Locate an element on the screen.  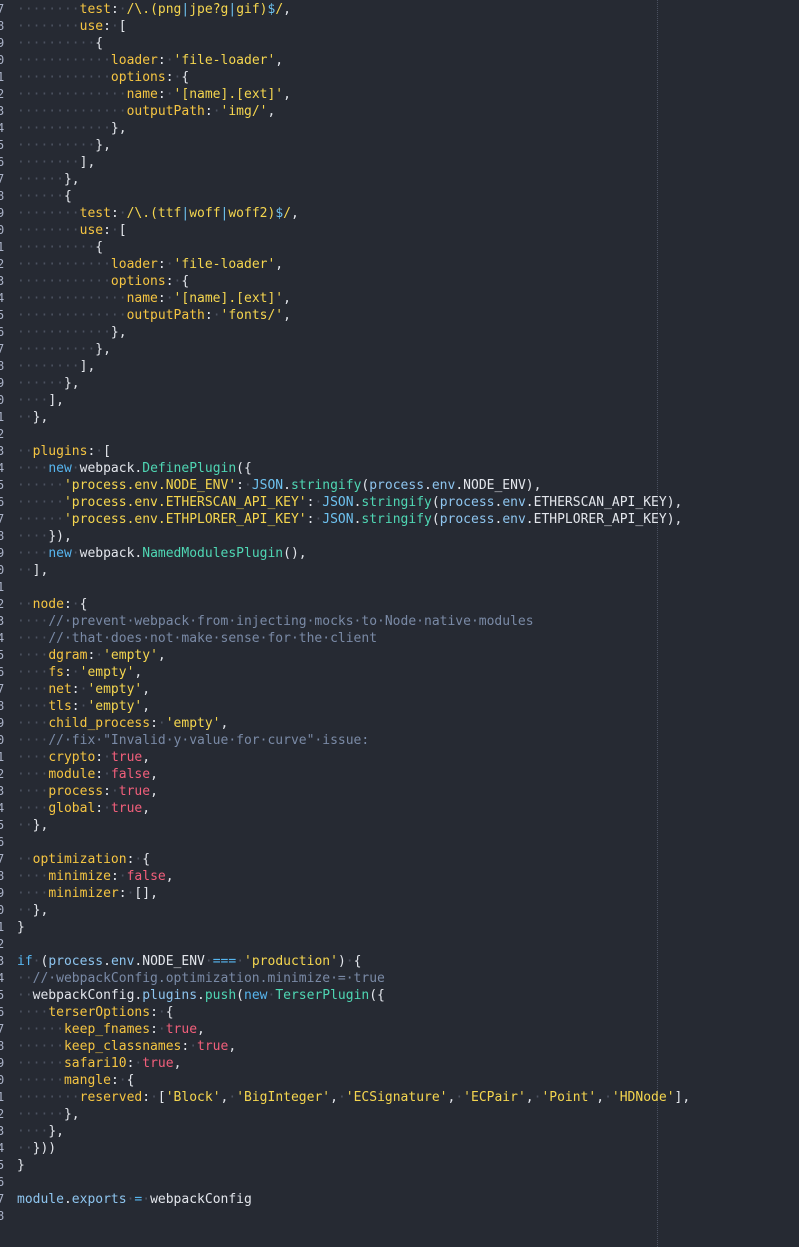
code-token: keep_classnames is located at coordinates (122, 1046).